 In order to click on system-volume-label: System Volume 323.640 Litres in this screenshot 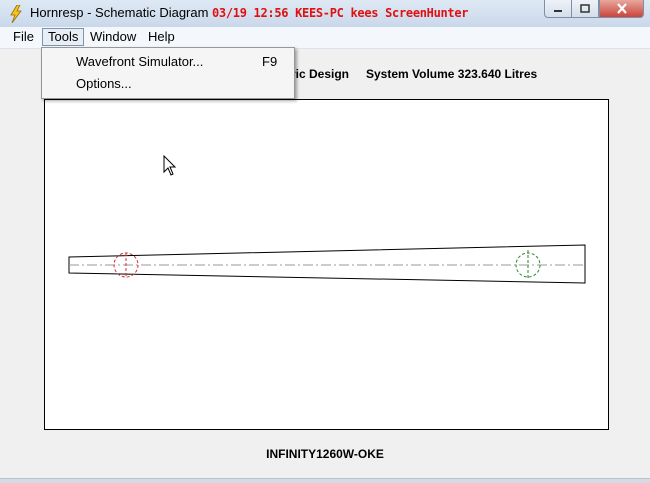, I will do `click(452, 74)`.